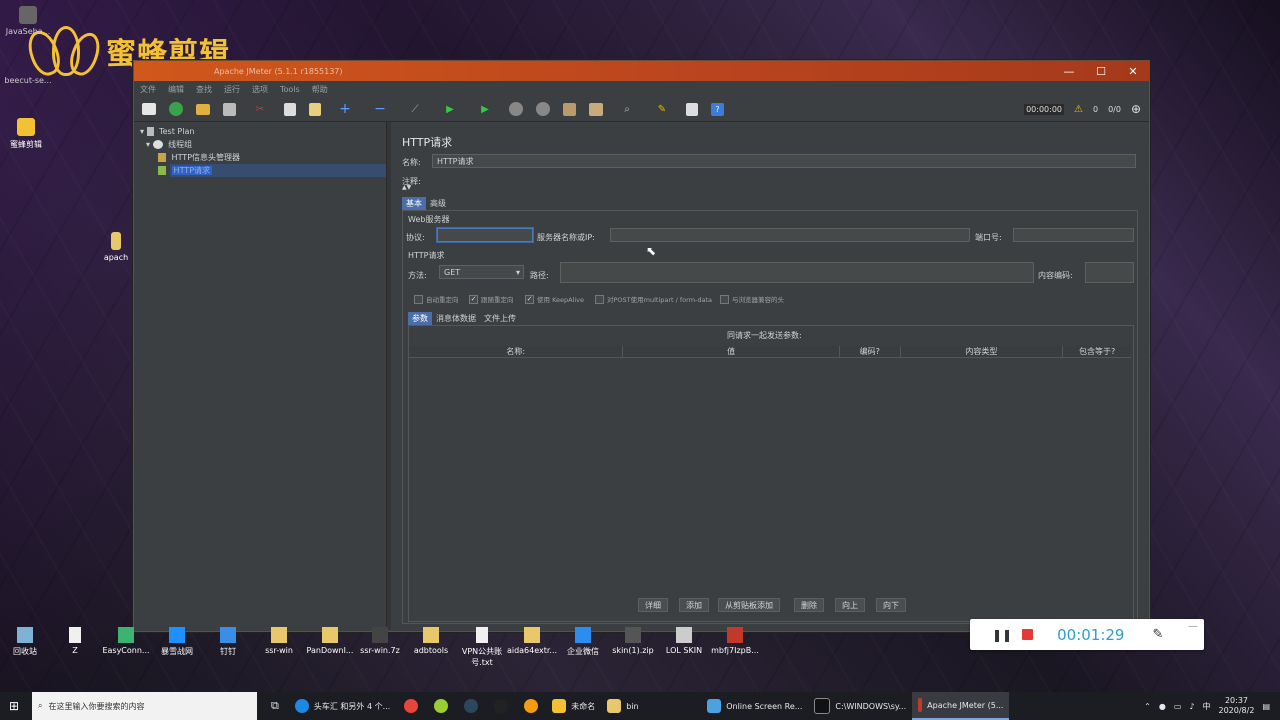  I want to click on paste-icon, so click(315, 109).